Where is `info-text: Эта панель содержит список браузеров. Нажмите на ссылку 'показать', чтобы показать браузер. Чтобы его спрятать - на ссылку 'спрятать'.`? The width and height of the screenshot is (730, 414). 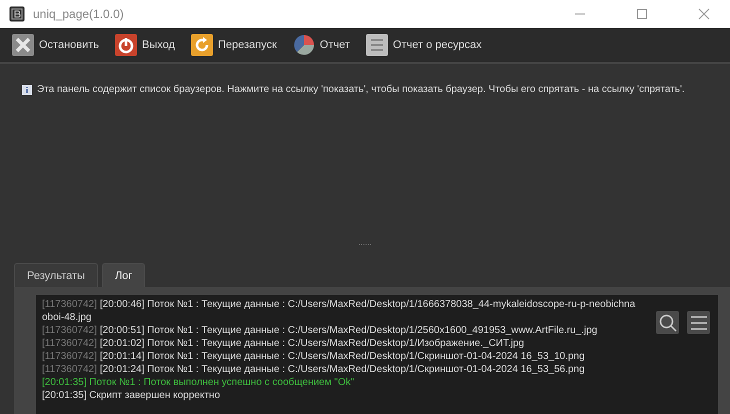 info-text: Эта панель содержит список браузеров. Нажмите на ссылку 'показать', чтобы показать браузер. Чтобы его спрятать - на ссылку 'спрятать'. is located at coordinates (361, 89).